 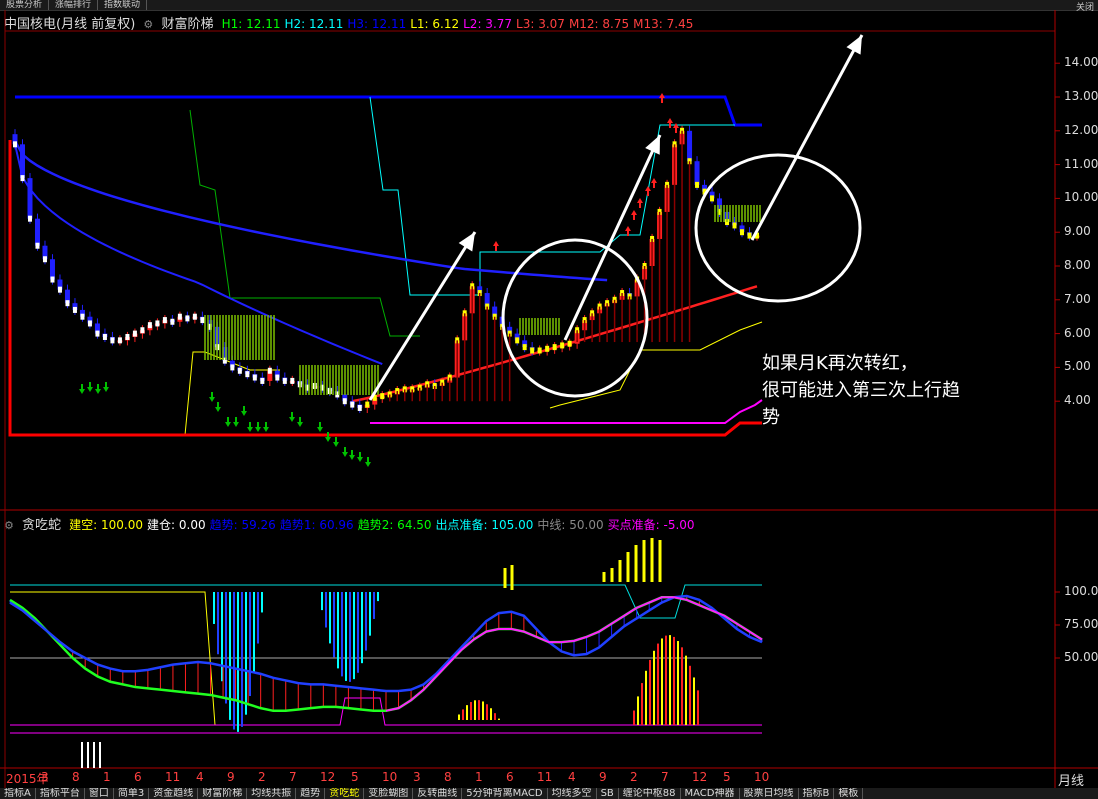 What do you see at coordinates (438, 793) in the screenshot?
I see `indicator-tab: 反转曲线` at bounding box center [438, 793].